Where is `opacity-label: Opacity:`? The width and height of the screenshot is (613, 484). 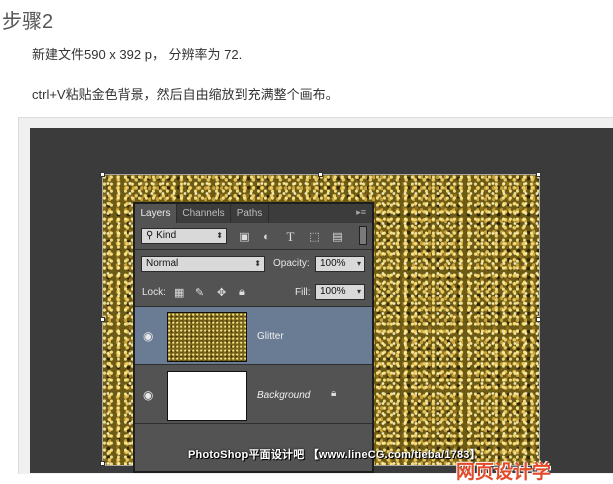 opacity-label: Opacity: is located at coordinates (291, 263).